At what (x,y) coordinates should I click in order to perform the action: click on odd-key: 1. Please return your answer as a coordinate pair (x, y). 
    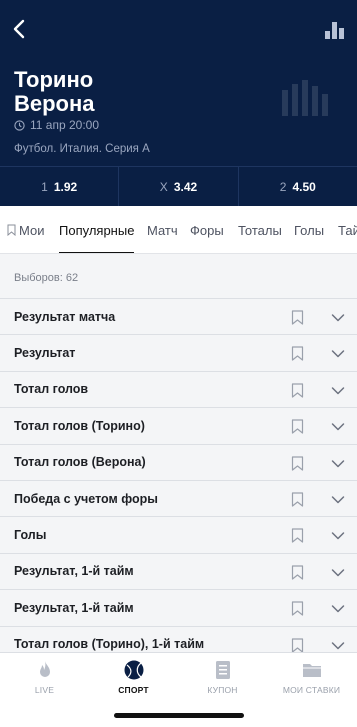
    Looking at the image, I should click on (44, 186).